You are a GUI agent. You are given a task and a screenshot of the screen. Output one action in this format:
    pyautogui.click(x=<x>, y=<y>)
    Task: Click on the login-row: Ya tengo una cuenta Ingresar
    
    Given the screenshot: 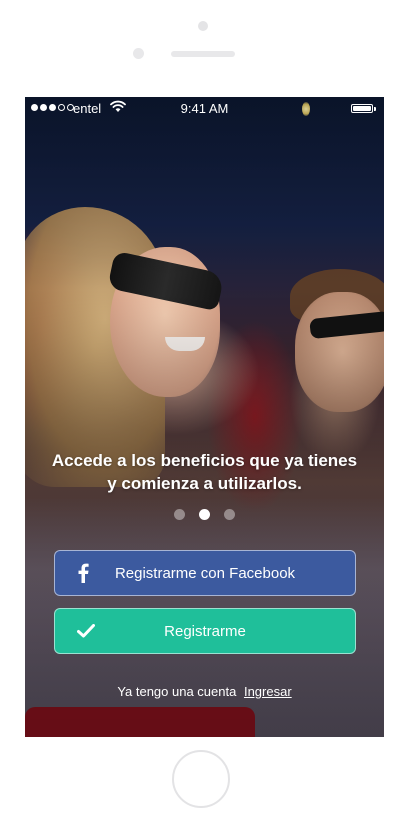 What is the action you would take?
    pyautogui.click(x=204, y=691)
    